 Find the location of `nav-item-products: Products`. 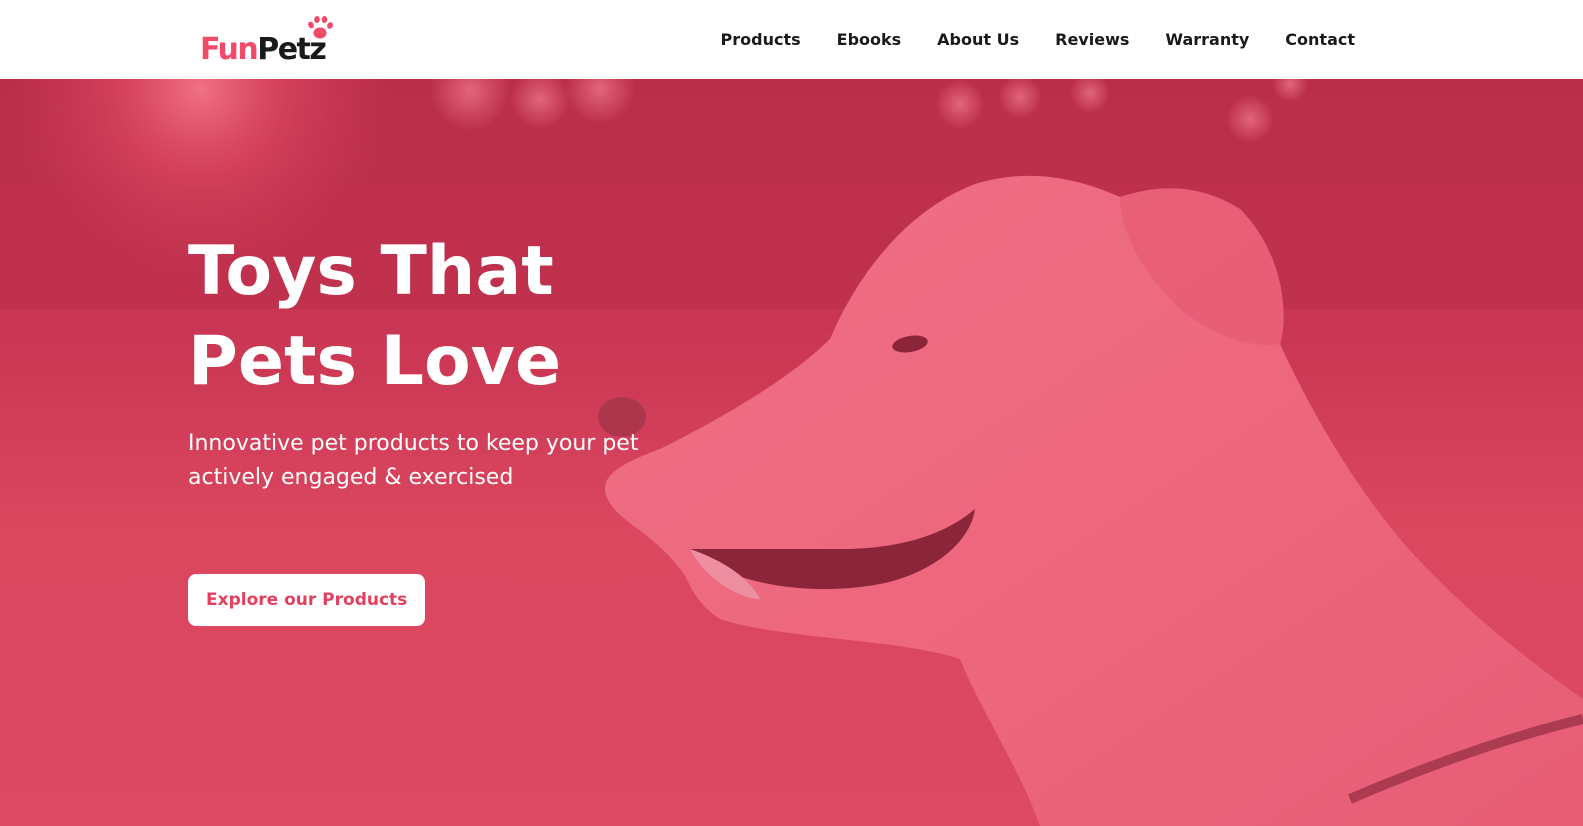

nav-item-products: Products is located at coordinates (761, 39).